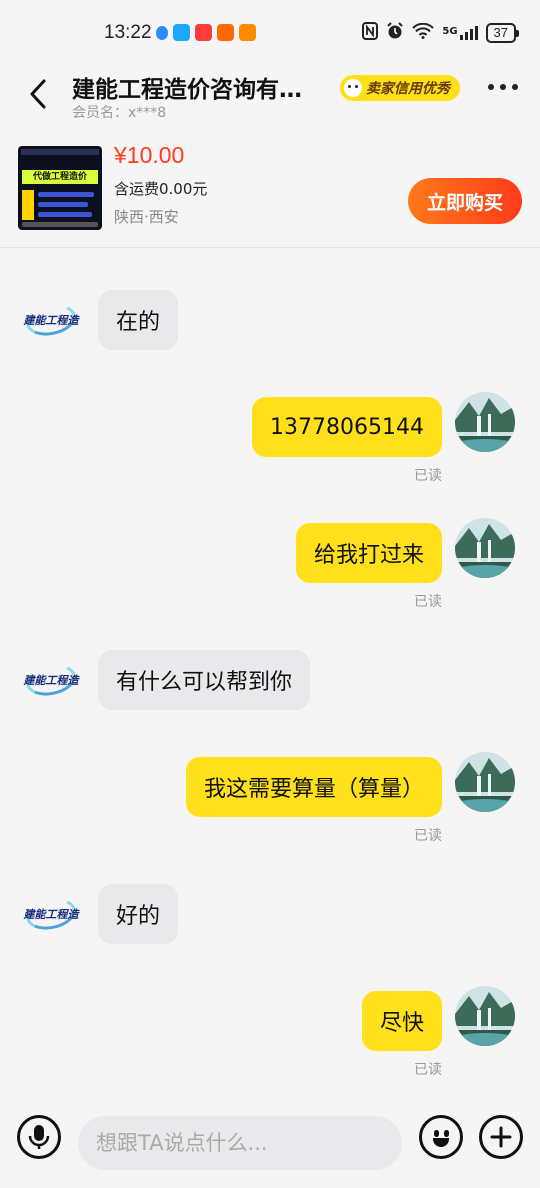 The image size is (540, 1188). Describe the element at coordinates (368, 553) in the screenshot. I see `message-bubble-outgoing: 给我打过来` at that location.